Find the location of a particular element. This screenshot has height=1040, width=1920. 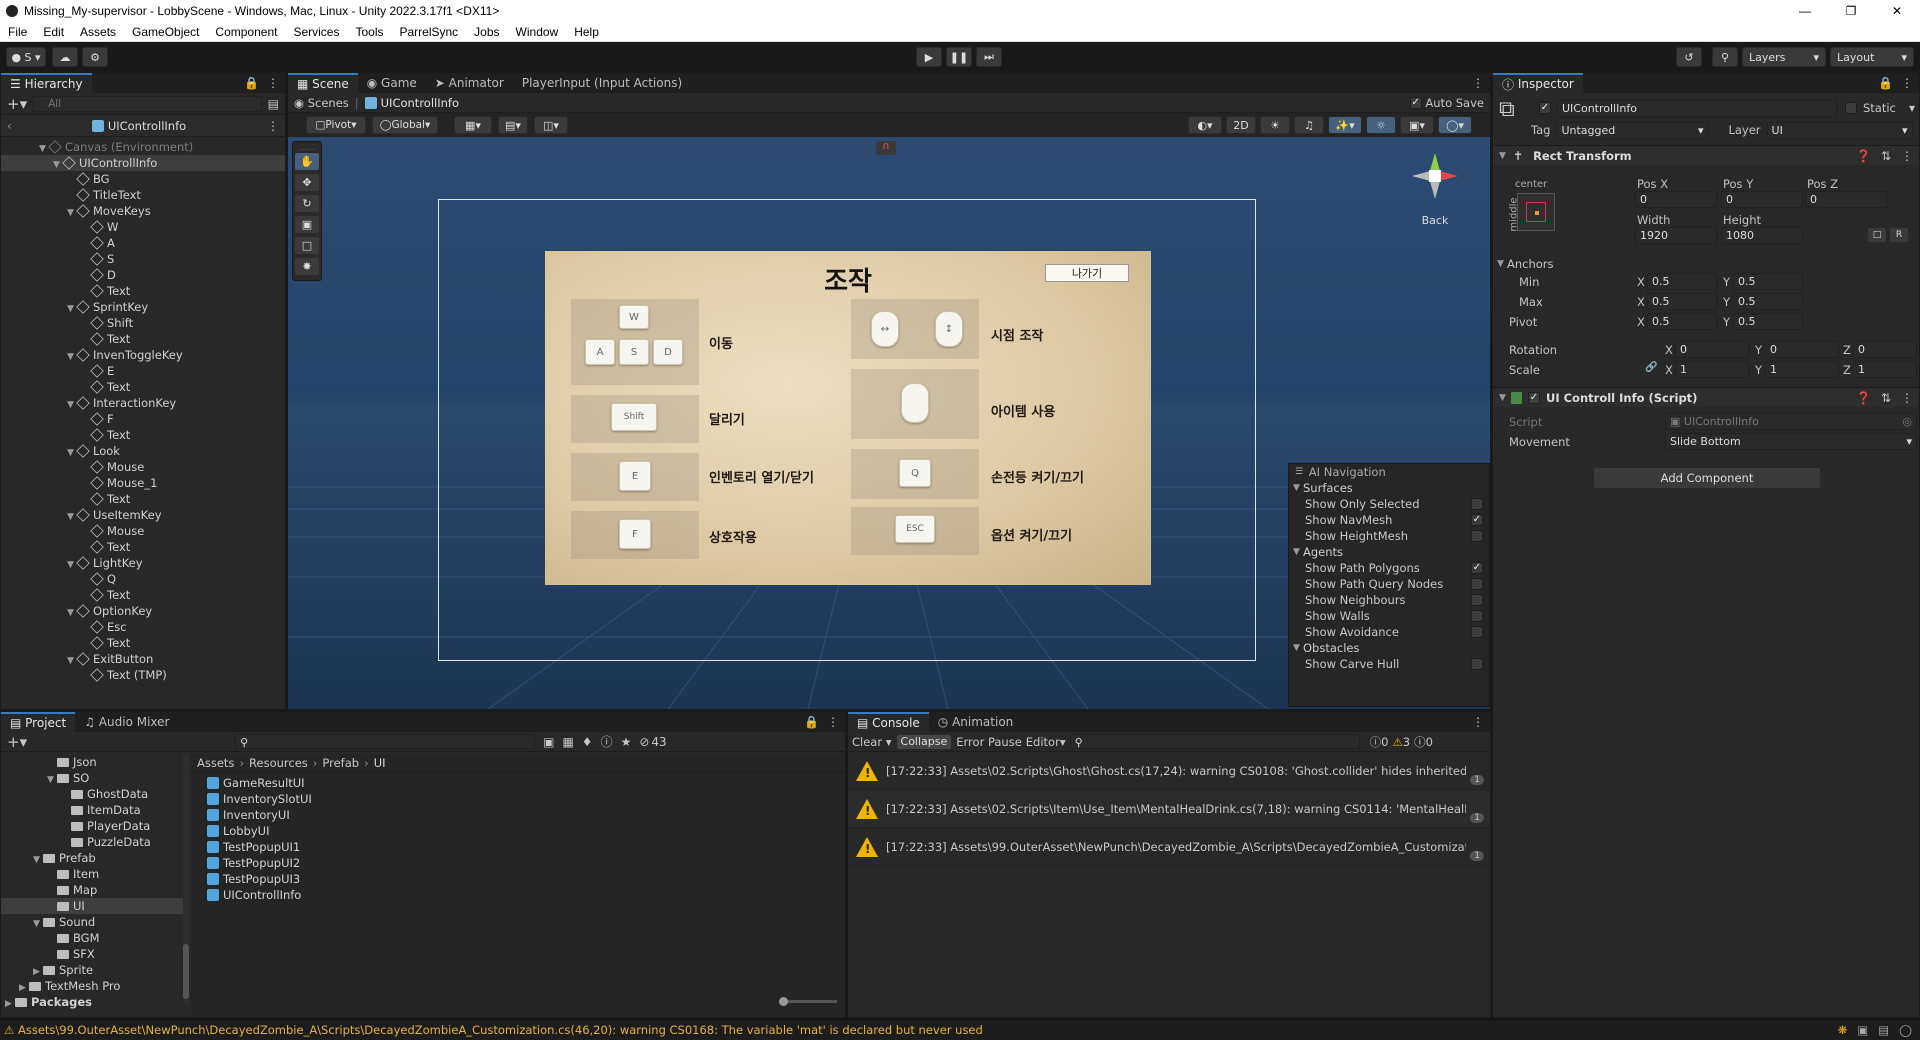

prefab-file: UIControllInfo is located at coordinates (526, 895).